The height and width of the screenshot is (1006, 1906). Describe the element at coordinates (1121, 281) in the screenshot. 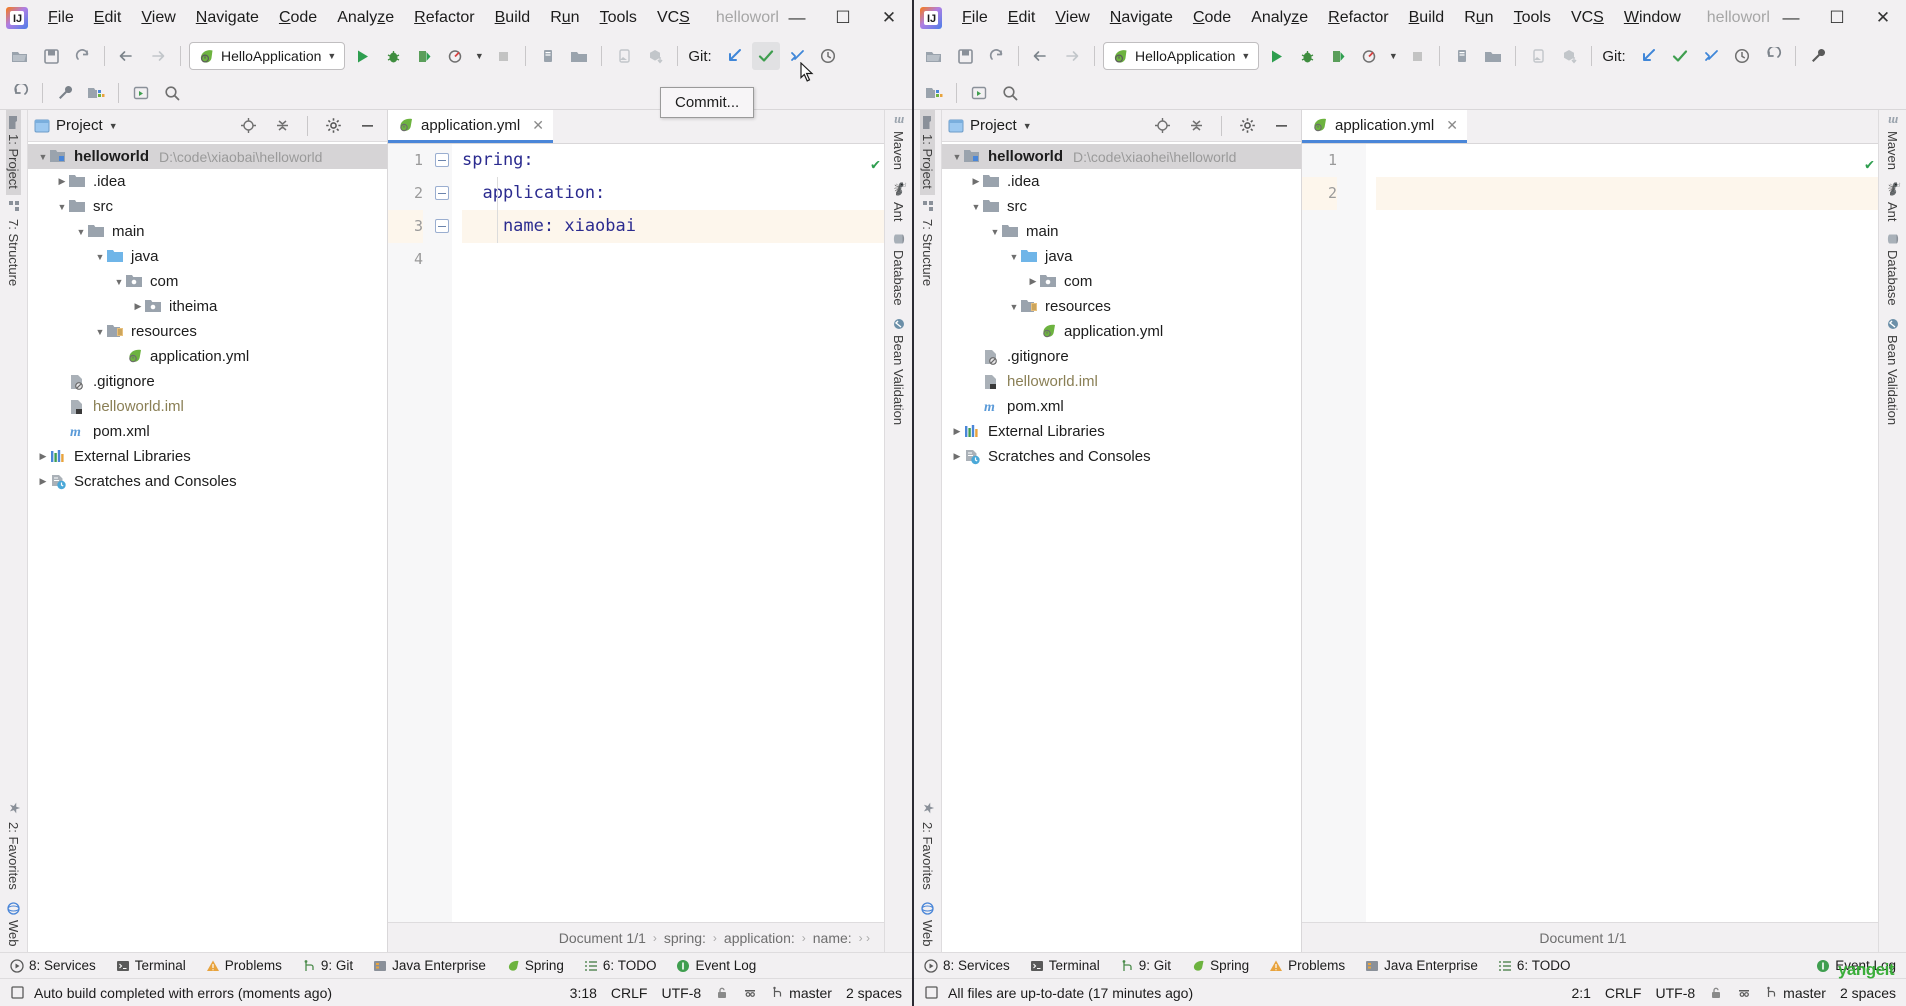

I see `tree-row-com: ▶ com` at that location.